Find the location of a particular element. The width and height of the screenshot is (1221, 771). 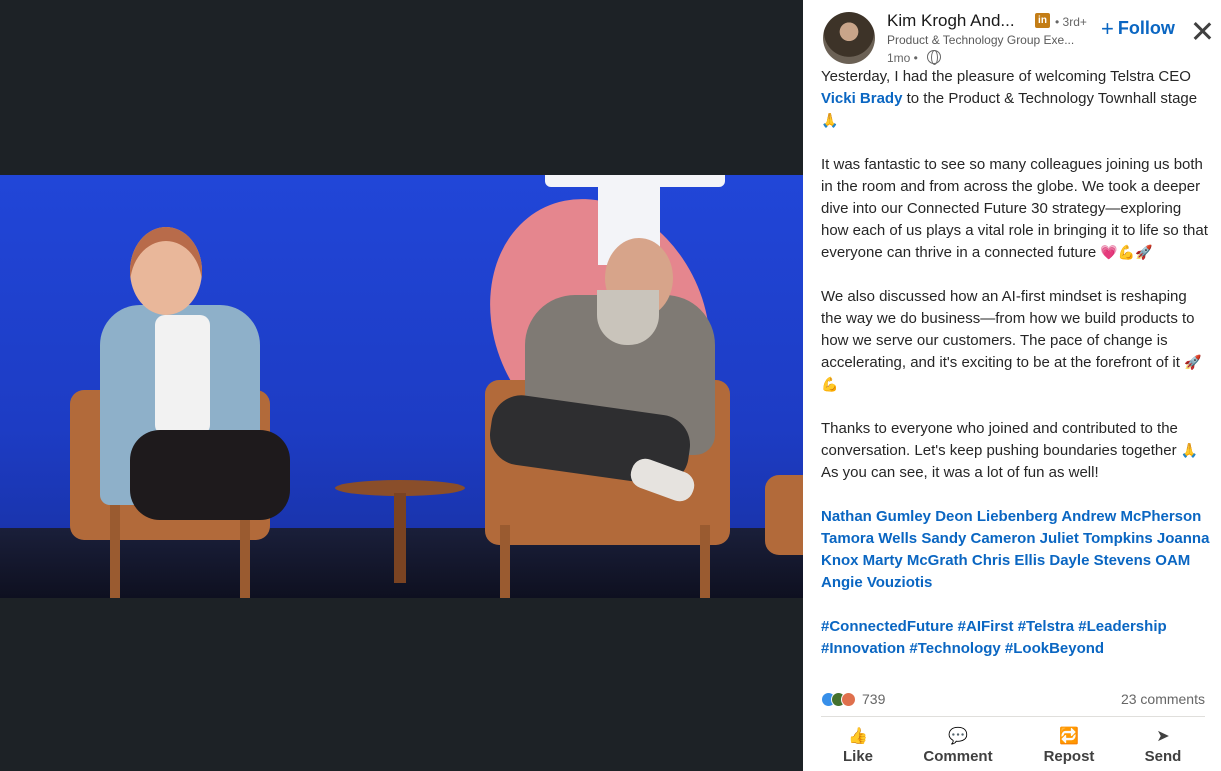

action-bar: 👍 Like 💬 Comment 🔁 Repost ➤ Send is located at coordinates (1012, 746).